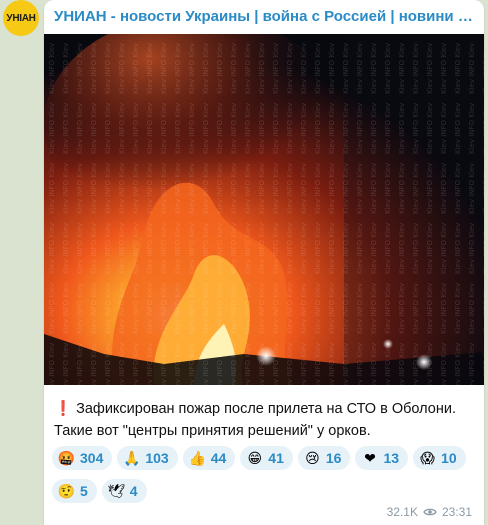 The width and height of the screenshot is (488, 525). I want to click on reaction-button: 😁 41, so click(266, 458).